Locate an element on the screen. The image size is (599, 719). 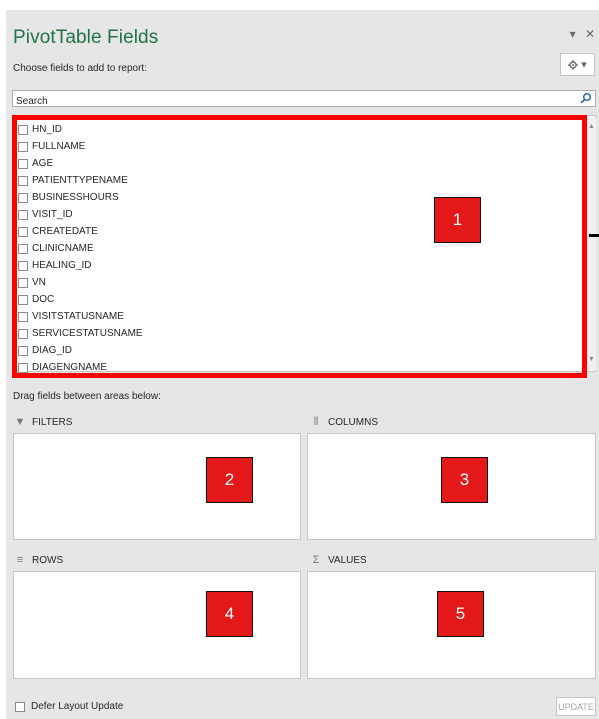
field-item: FULLNAME is located at coordinates (304, 146).